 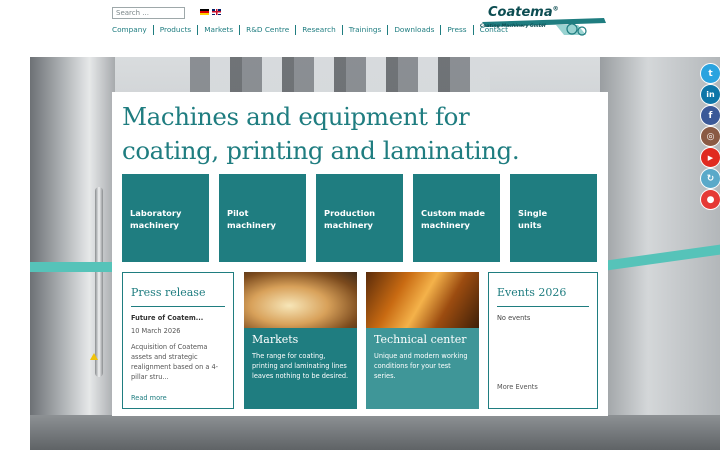 I want to click on logo-tagline: Coating Machinery GmbH, so click(x=513, y=26).